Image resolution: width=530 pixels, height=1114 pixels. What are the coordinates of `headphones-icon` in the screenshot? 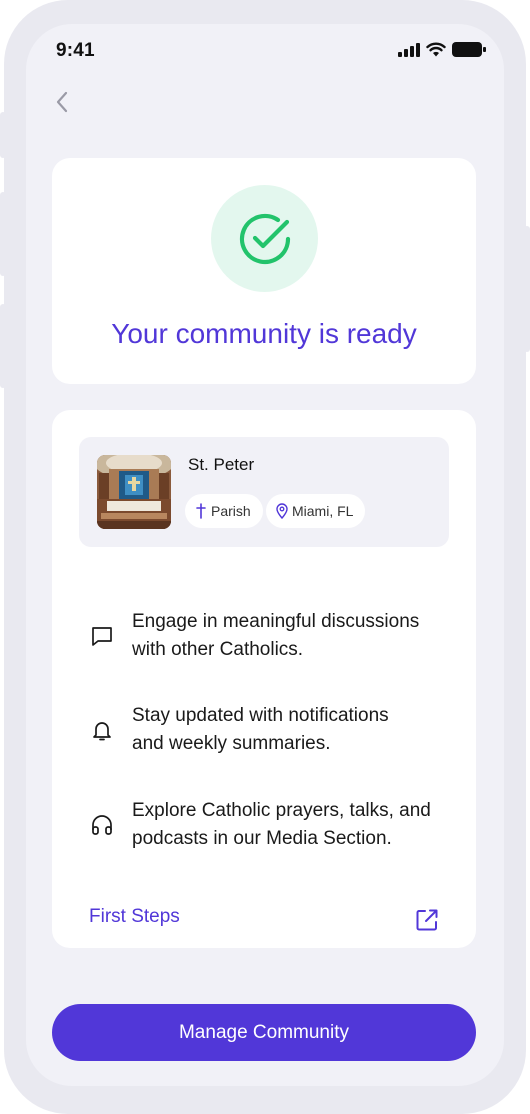 It's located at (102, 825).